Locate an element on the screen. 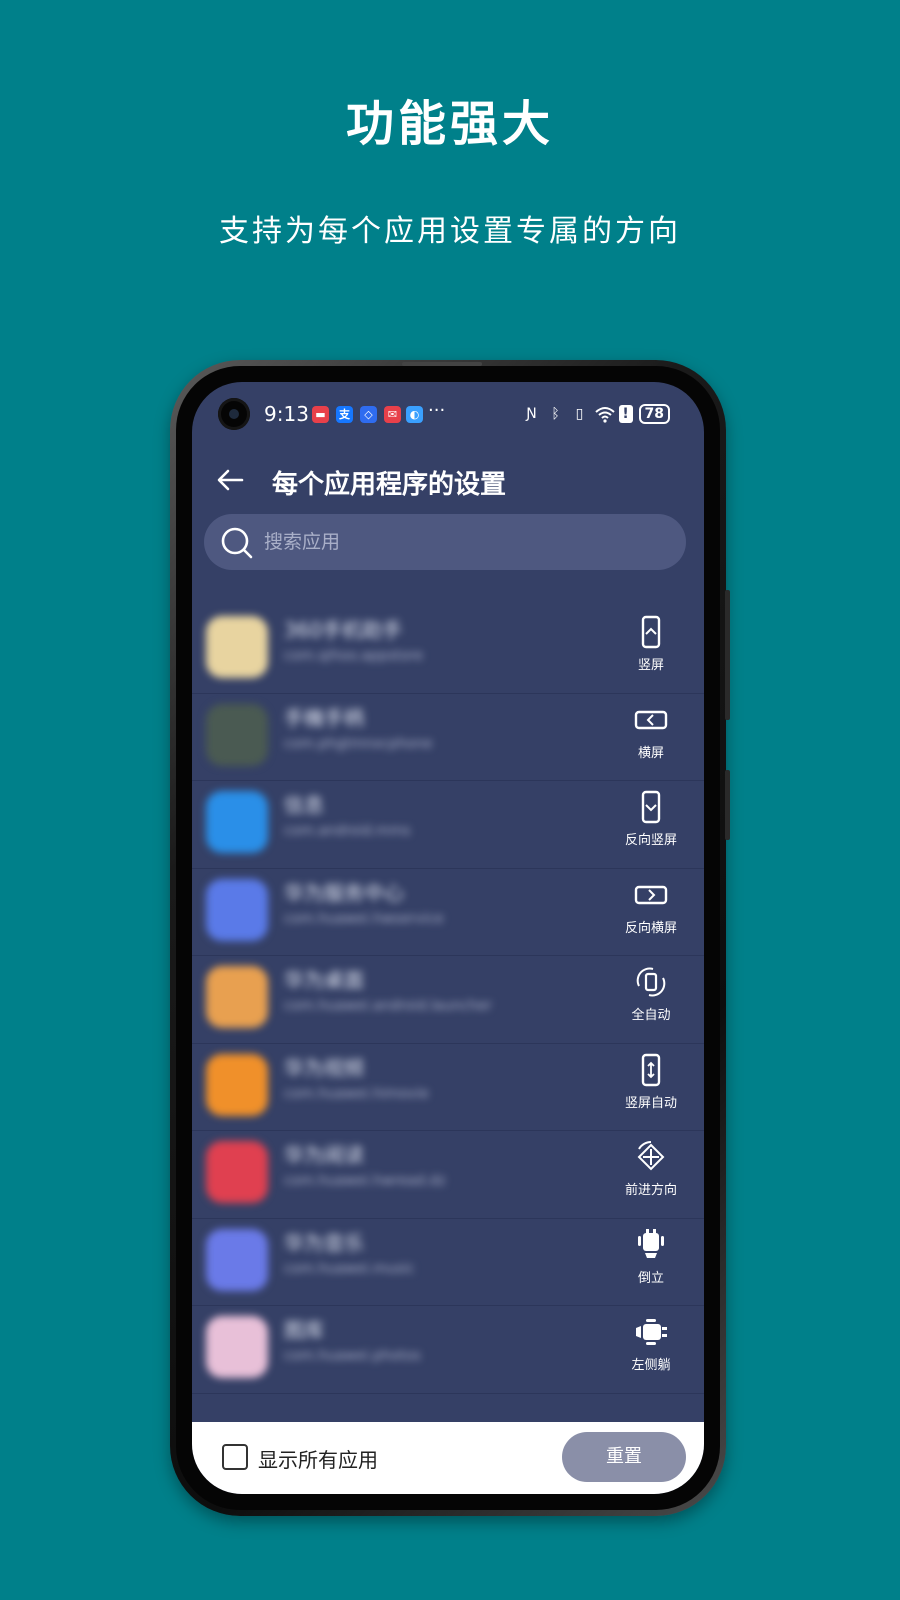  vibrate-icon: ▯ is located at coordinates (579, 414).